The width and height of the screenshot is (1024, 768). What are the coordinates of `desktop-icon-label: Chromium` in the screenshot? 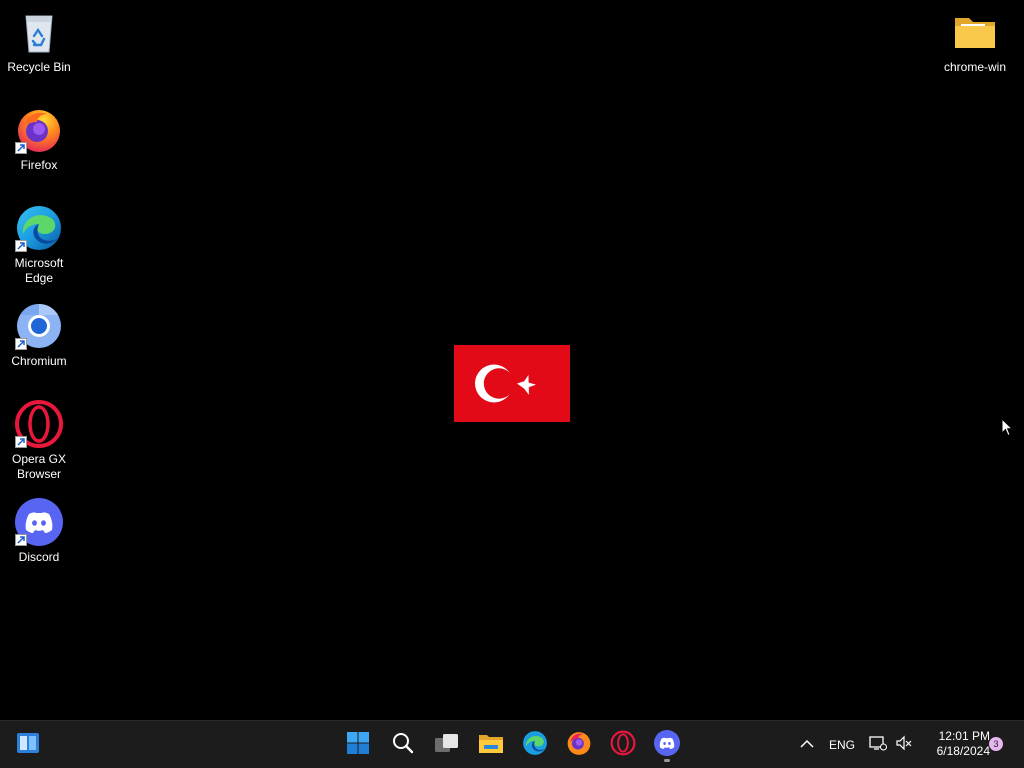 It's located at (39, 361).